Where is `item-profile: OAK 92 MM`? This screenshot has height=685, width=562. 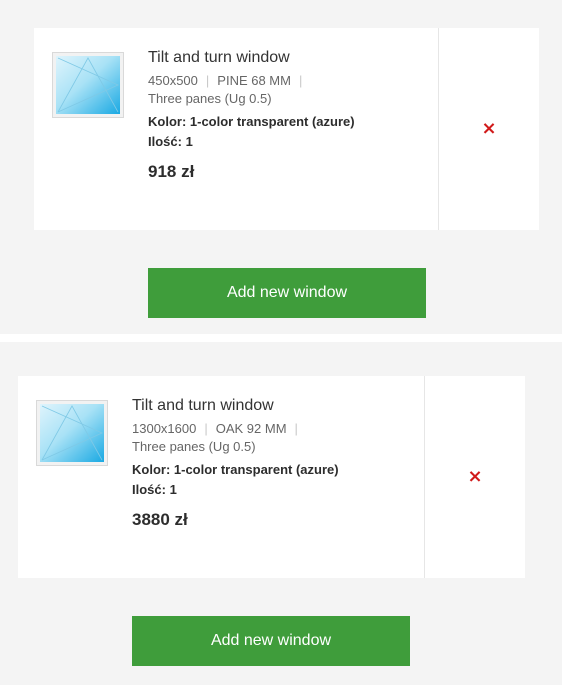
item-profile: OAK 92 MM is located at coordinates (251, 428).